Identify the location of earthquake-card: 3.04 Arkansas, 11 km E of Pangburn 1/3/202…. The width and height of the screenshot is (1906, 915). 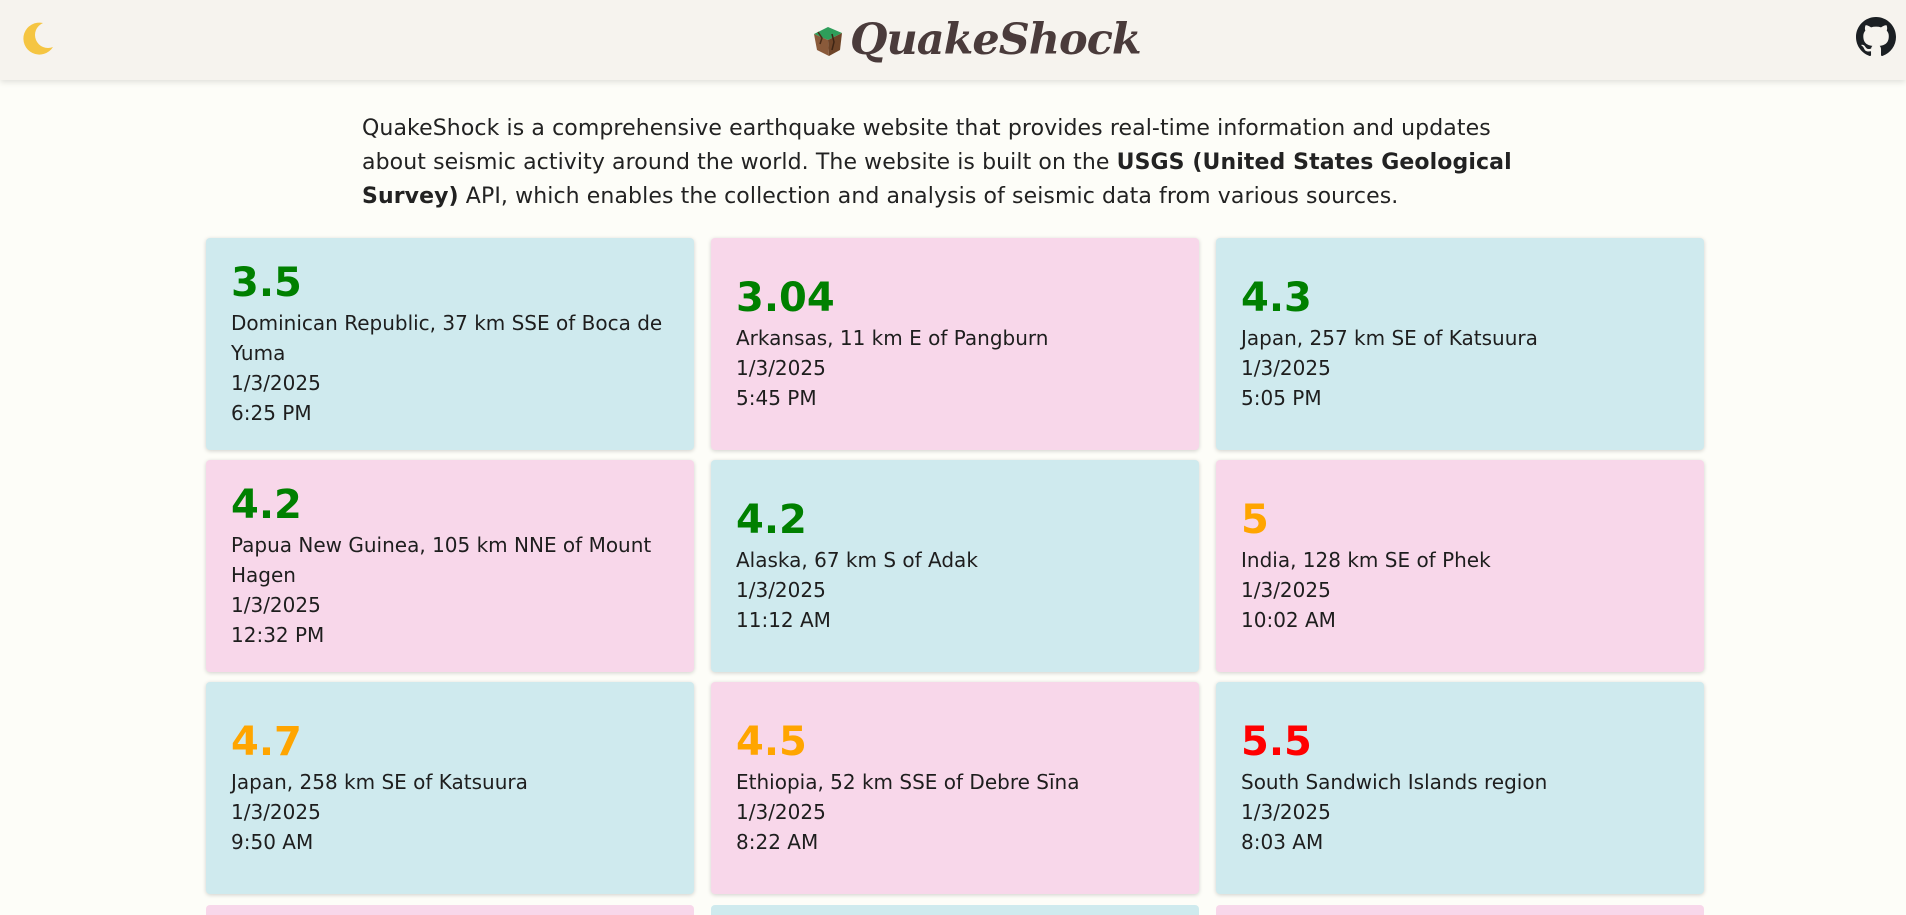
(955, 344).